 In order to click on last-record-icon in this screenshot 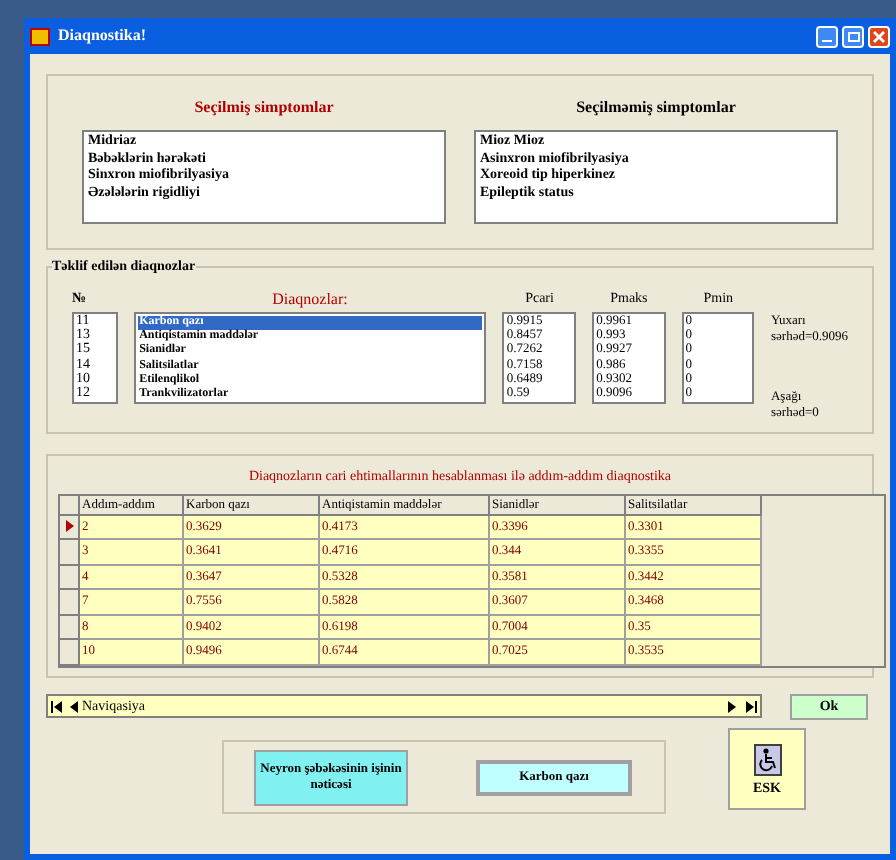, I will do `click(751, 706)`.